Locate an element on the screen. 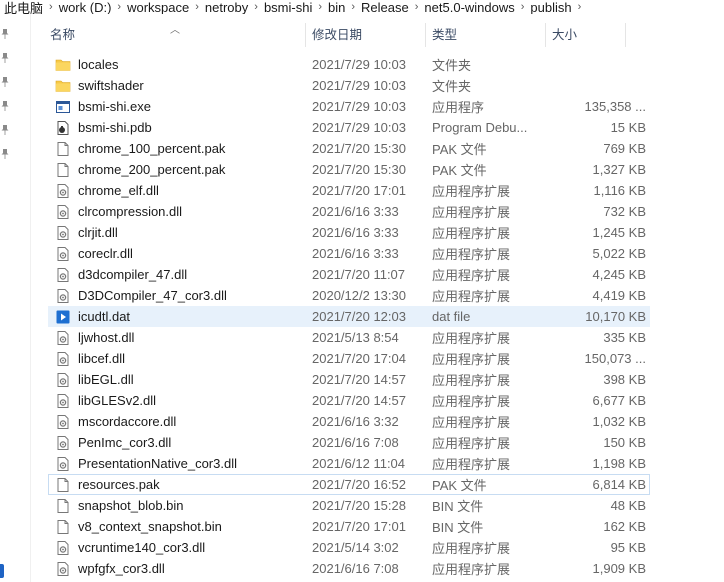 The image size is (724, 582). file-size: 4,419 KB is located at coordinates (619, 295).